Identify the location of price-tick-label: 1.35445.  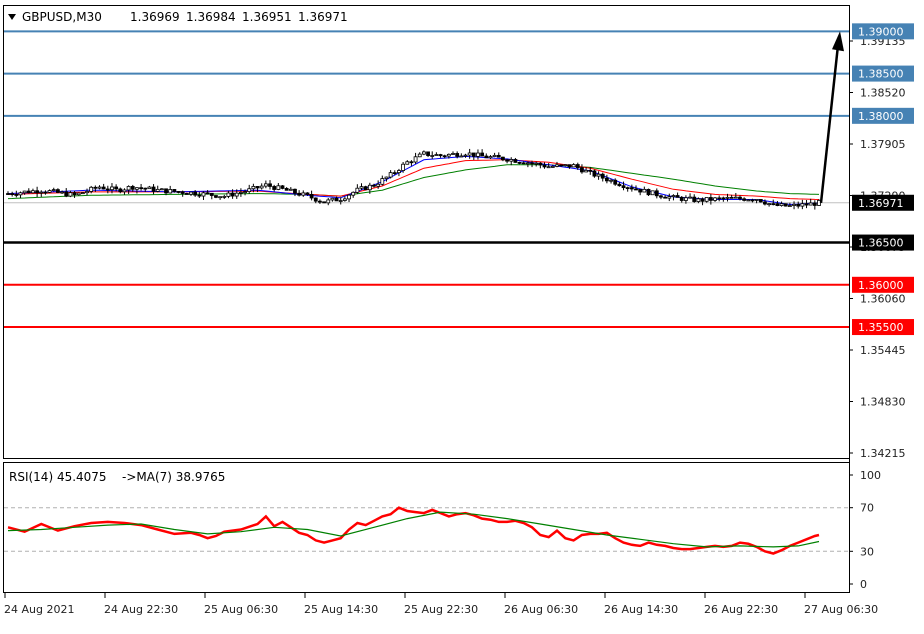
(883, 350).